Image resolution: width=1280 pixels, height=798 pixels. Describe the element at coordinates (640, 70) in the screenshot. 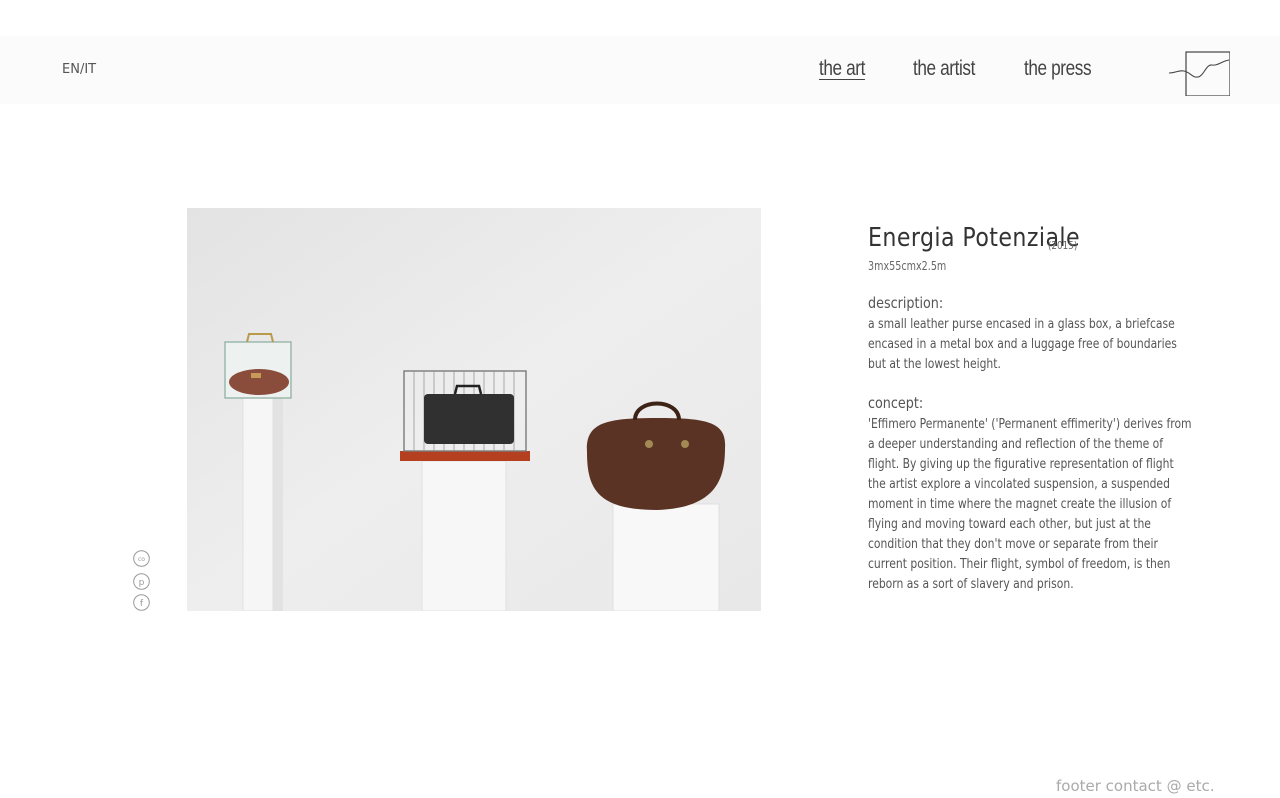

I see `header: EN/IT the art the artist the press` at that location.